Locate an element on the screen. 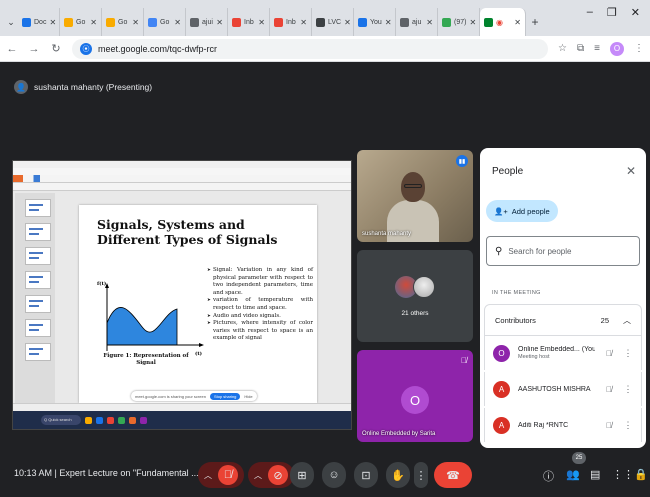 This screenshot has width=650, height=497. people-icon: 👥 is located at coordinates (573, 474).